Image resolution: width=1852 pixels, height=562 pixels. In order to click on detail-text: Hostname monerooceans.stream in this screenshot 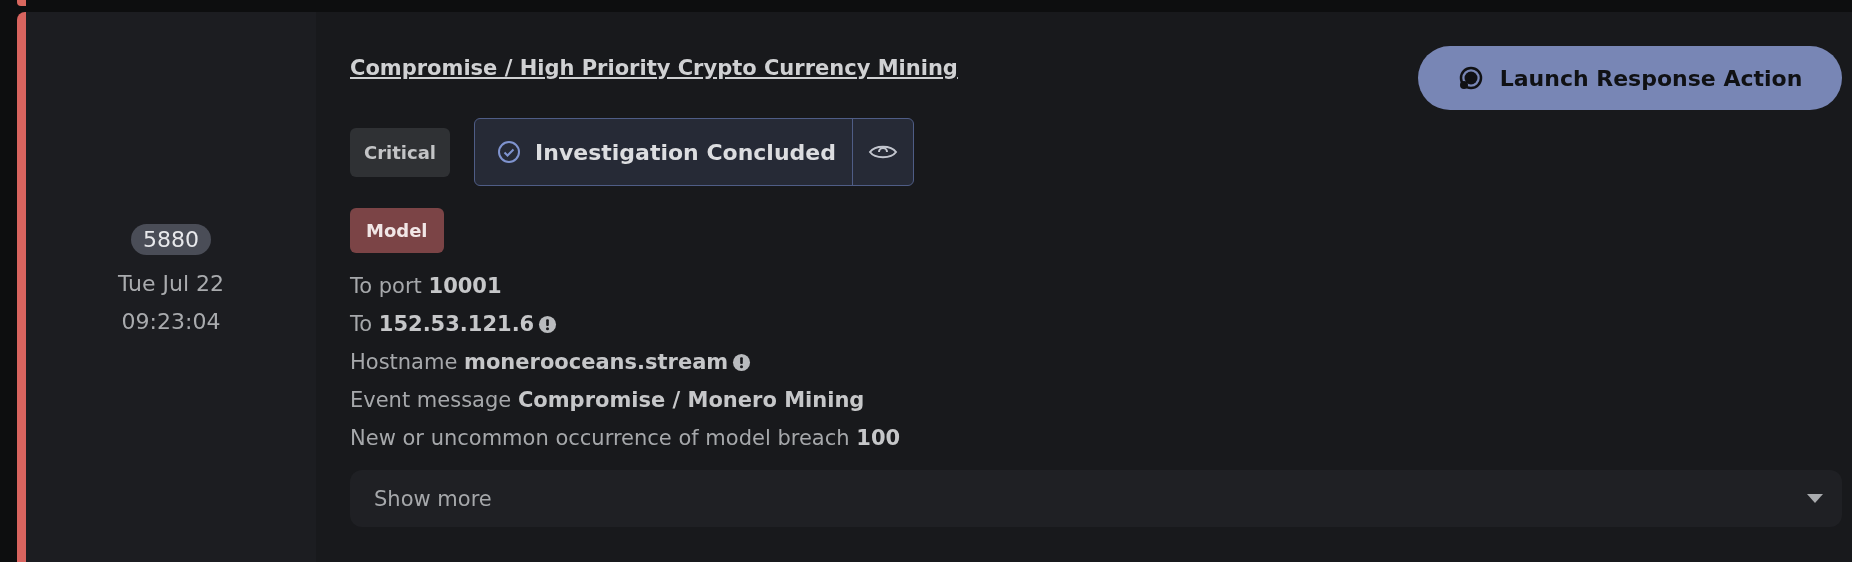, I will do `click(539, 362)`.